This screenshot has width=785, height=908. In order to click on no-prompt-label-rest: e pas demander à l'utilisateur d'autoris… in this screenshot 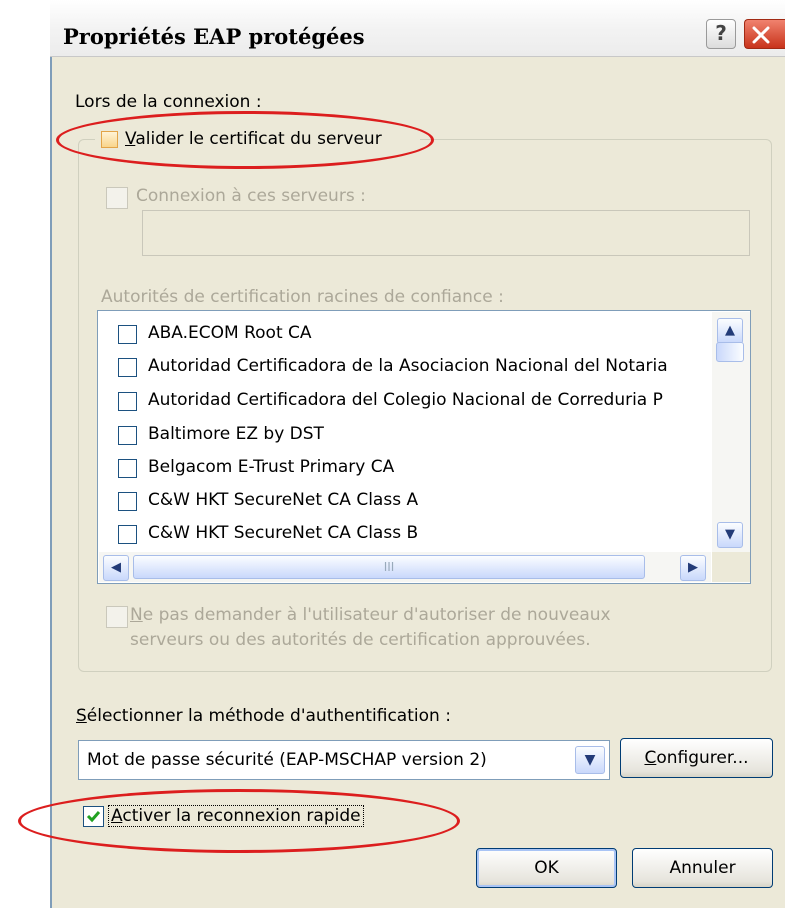, I will do `click(376, 615)`.